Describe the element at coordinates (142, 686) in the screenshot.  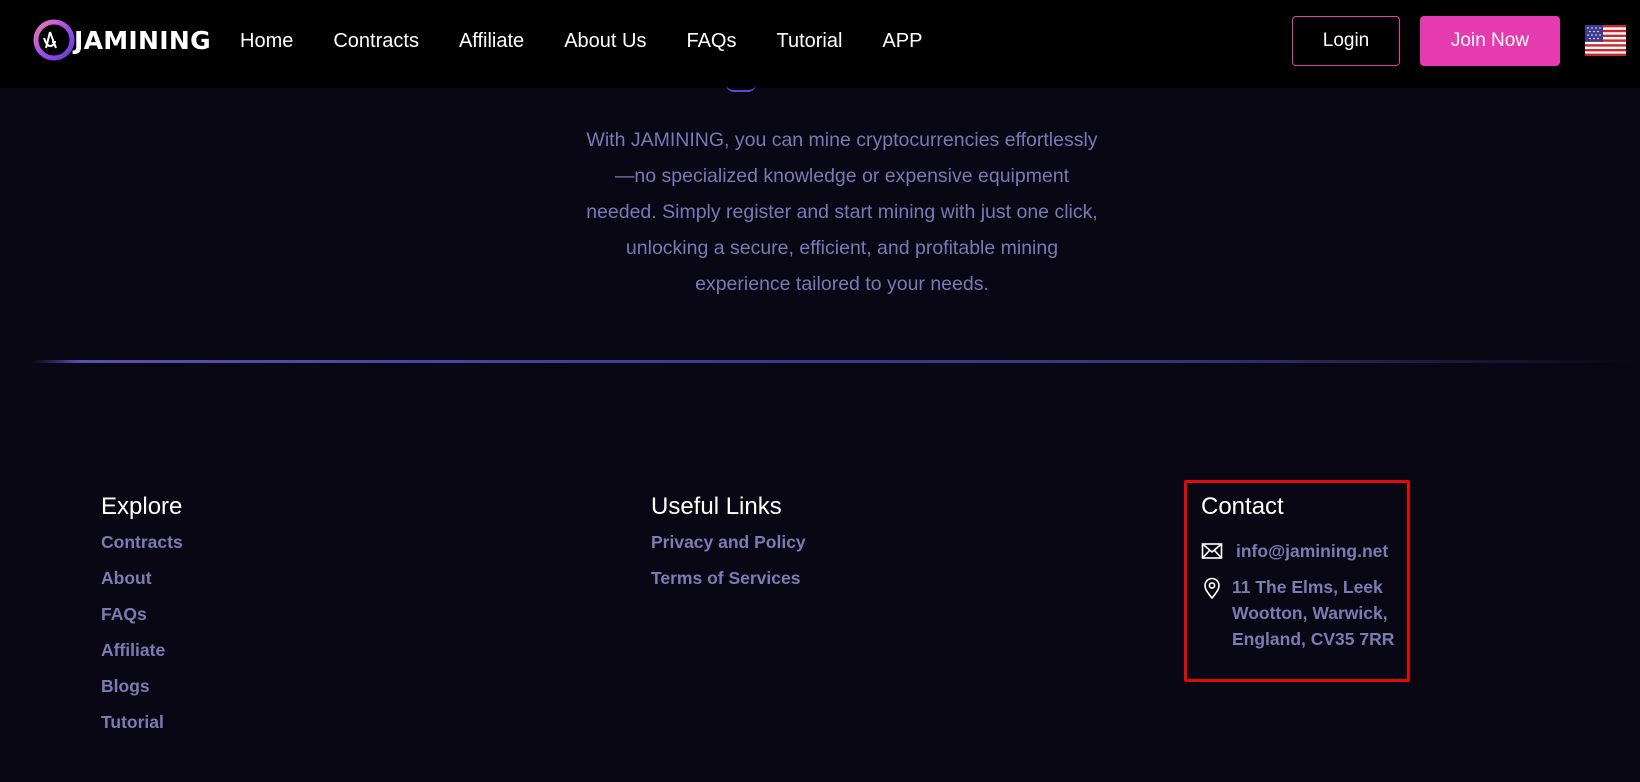
I see `footer-link-blogs: Blogs` at that location.